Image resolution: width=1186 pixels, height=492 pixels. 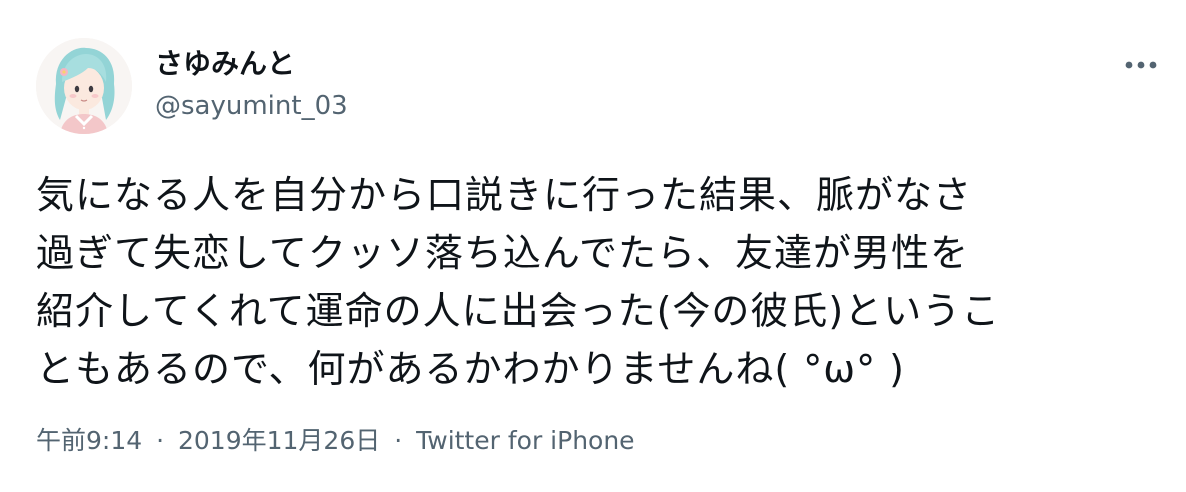 I want to click on username-handle: @sayumint_03, so click(x=251, y=106).